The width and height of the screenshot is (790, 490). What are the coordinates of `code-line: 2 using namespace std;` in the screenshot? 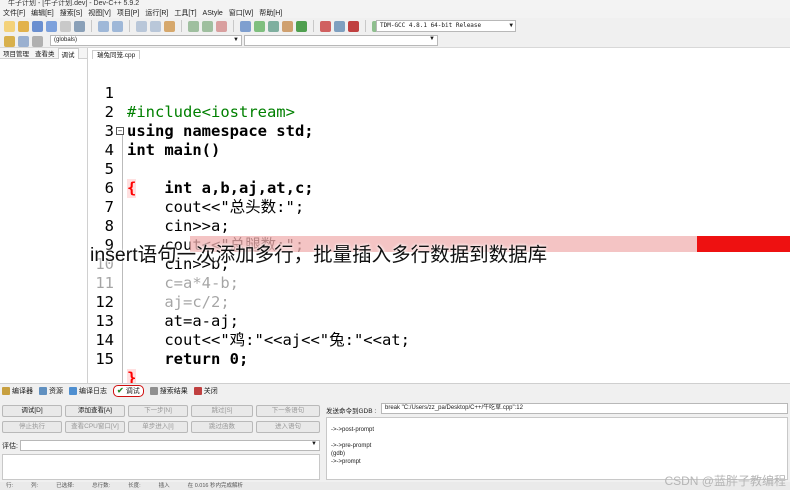 It's located at (201, 112).